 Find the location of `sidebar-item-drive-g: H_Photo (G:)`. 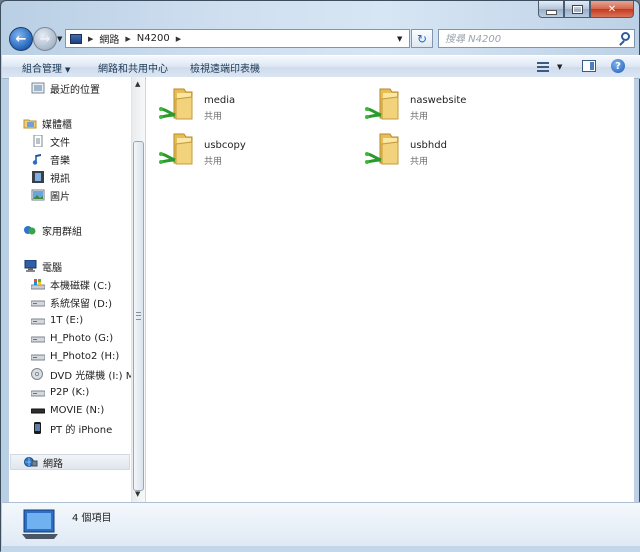

sidebar-item-drive-g: H_Photo (G:) is located at coordinates (71, 338).